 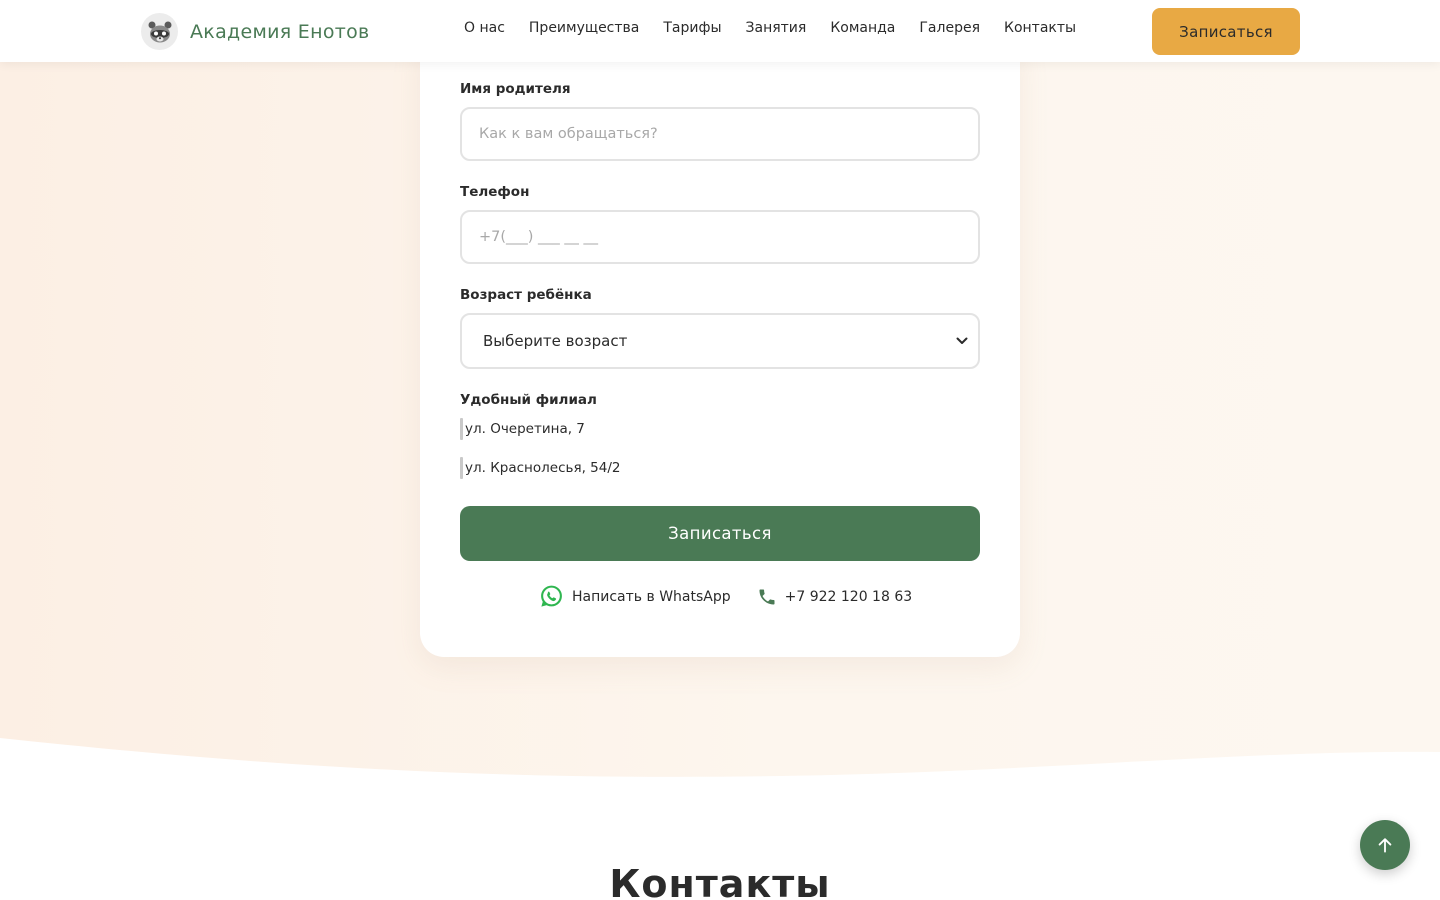 What do you see at coordinates (862, 28) in the screenshot?
I see `nav-link-team: Команда` at bounding box center [862, 28].